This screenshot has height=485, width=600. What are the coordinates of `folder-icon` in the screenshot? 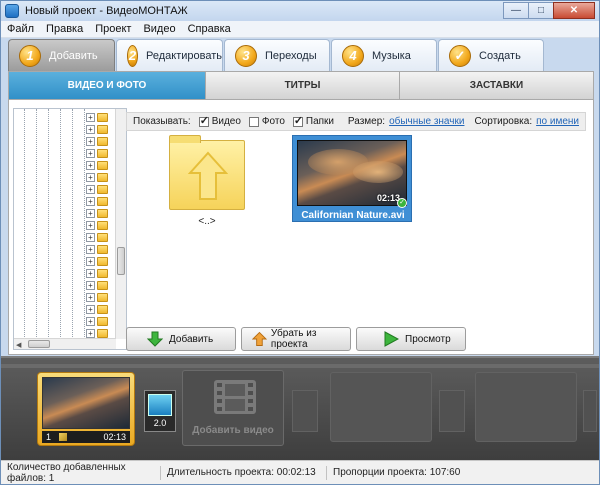 It's located at (102, 321).